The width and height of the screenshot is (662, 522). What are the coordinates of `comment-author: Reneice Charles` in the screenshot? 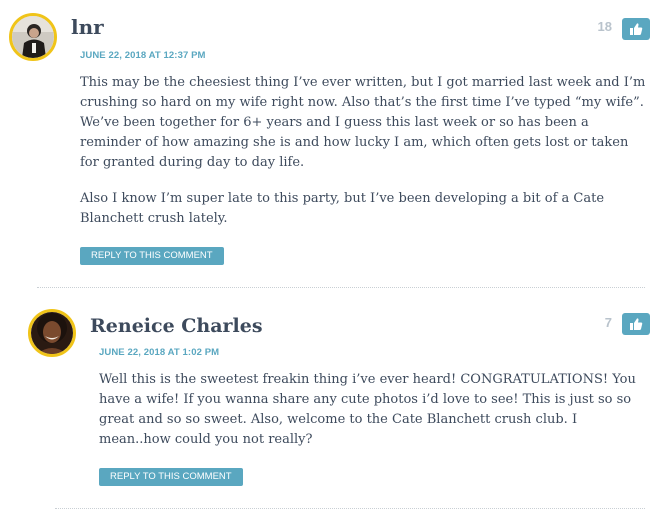 It's located at (176, 326).